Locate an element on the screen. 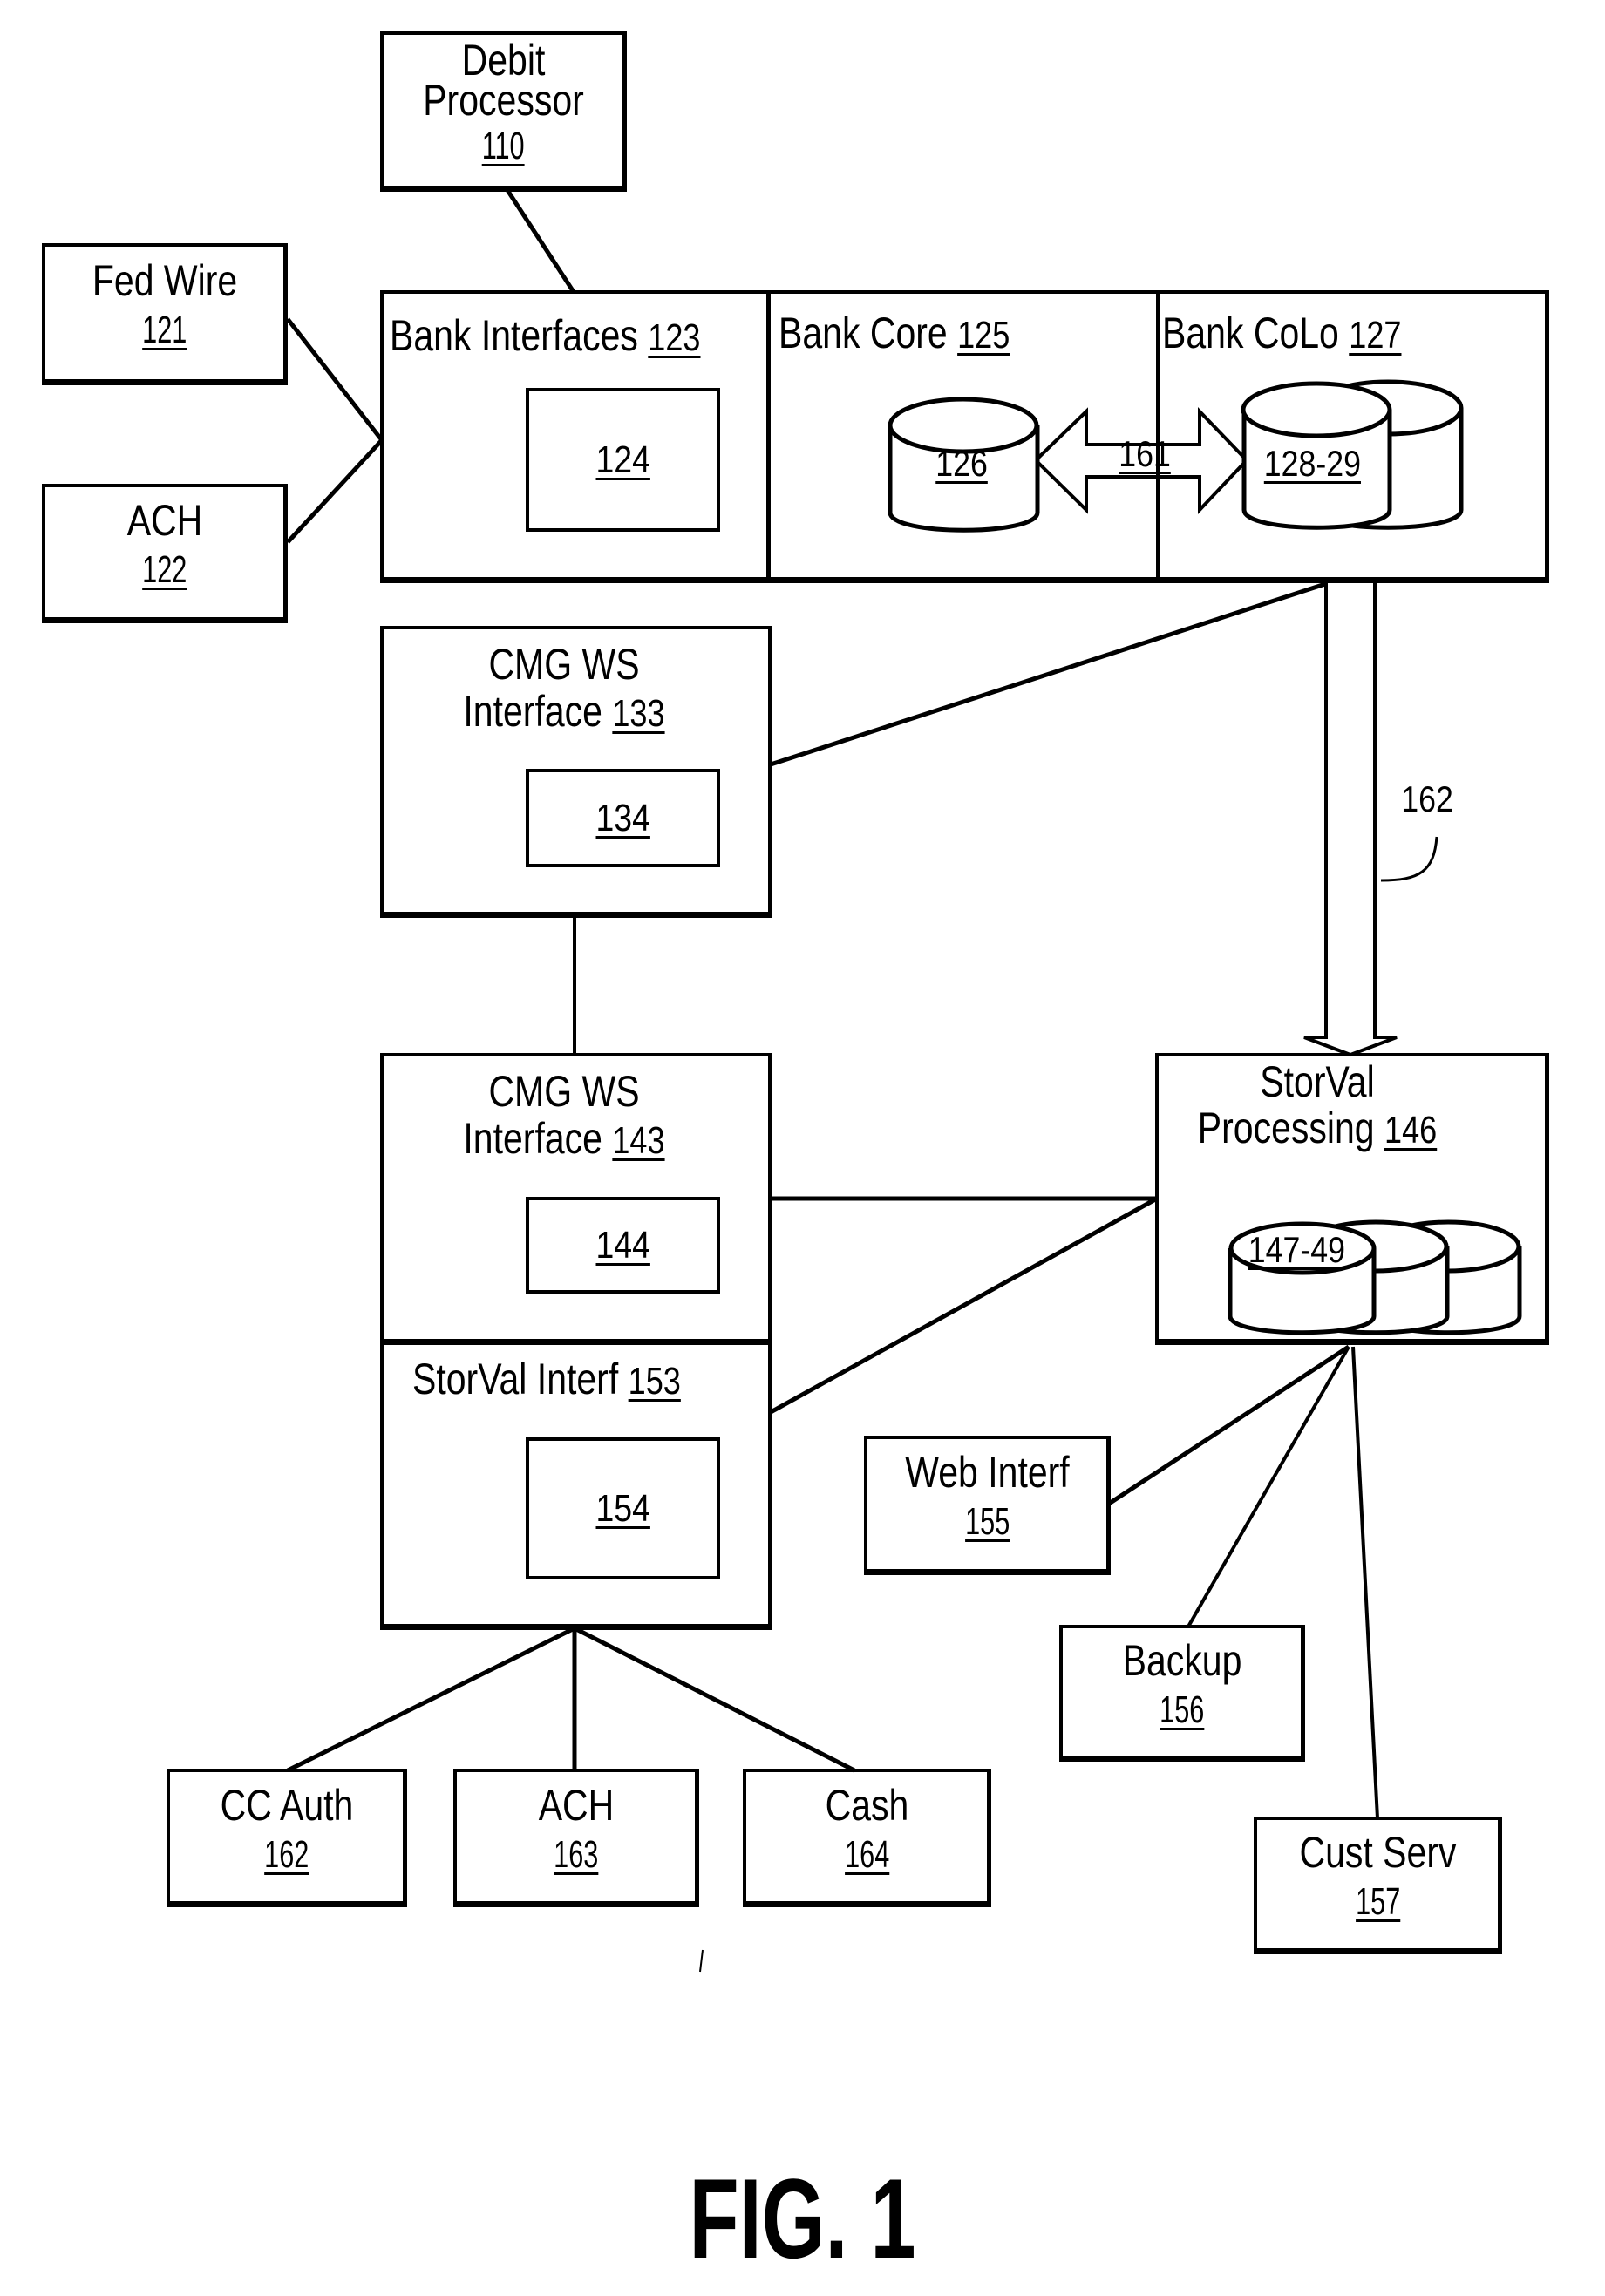 Image resolution: width=1605 pixels, height=2296 pixels. cc-auth-ref: 162 is located at coordinates (286, 1855).